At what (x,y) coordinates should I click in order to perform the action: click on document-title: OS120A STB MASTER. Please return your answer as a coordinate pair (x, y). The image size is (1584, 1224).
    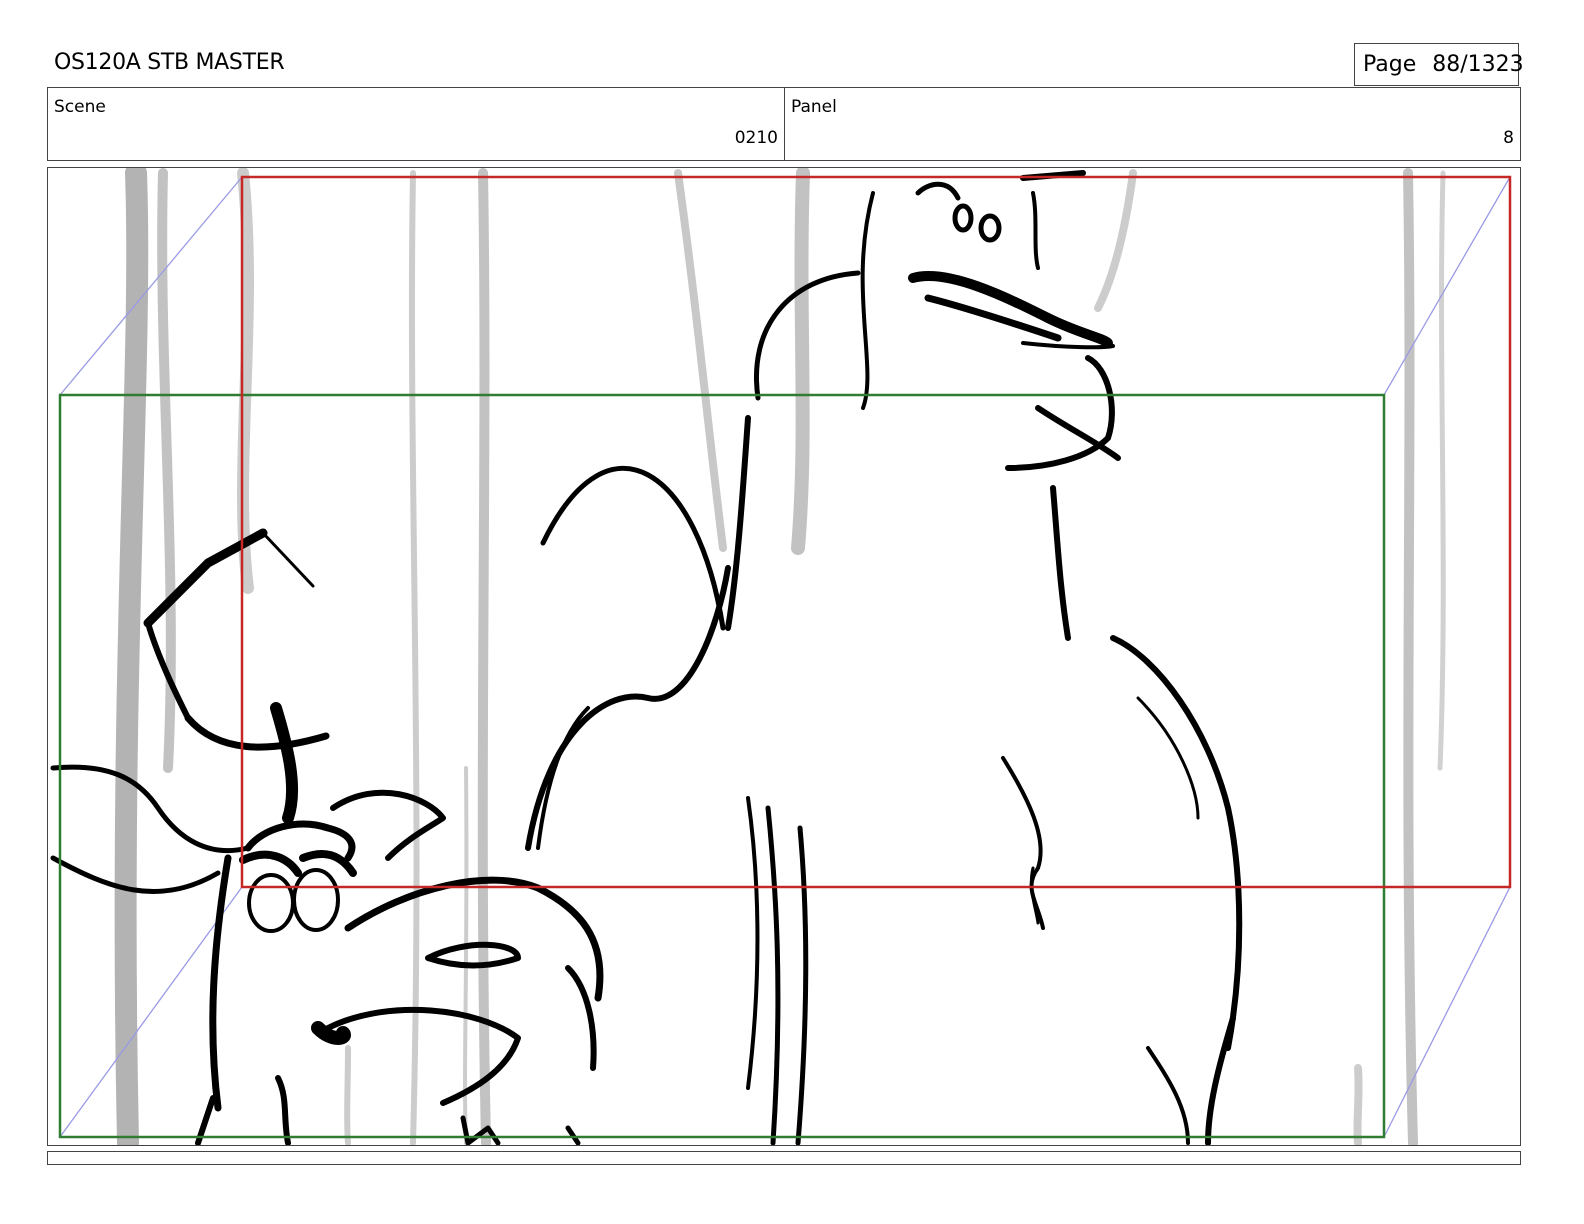
    Looking at the image, I should click on (169, 62).